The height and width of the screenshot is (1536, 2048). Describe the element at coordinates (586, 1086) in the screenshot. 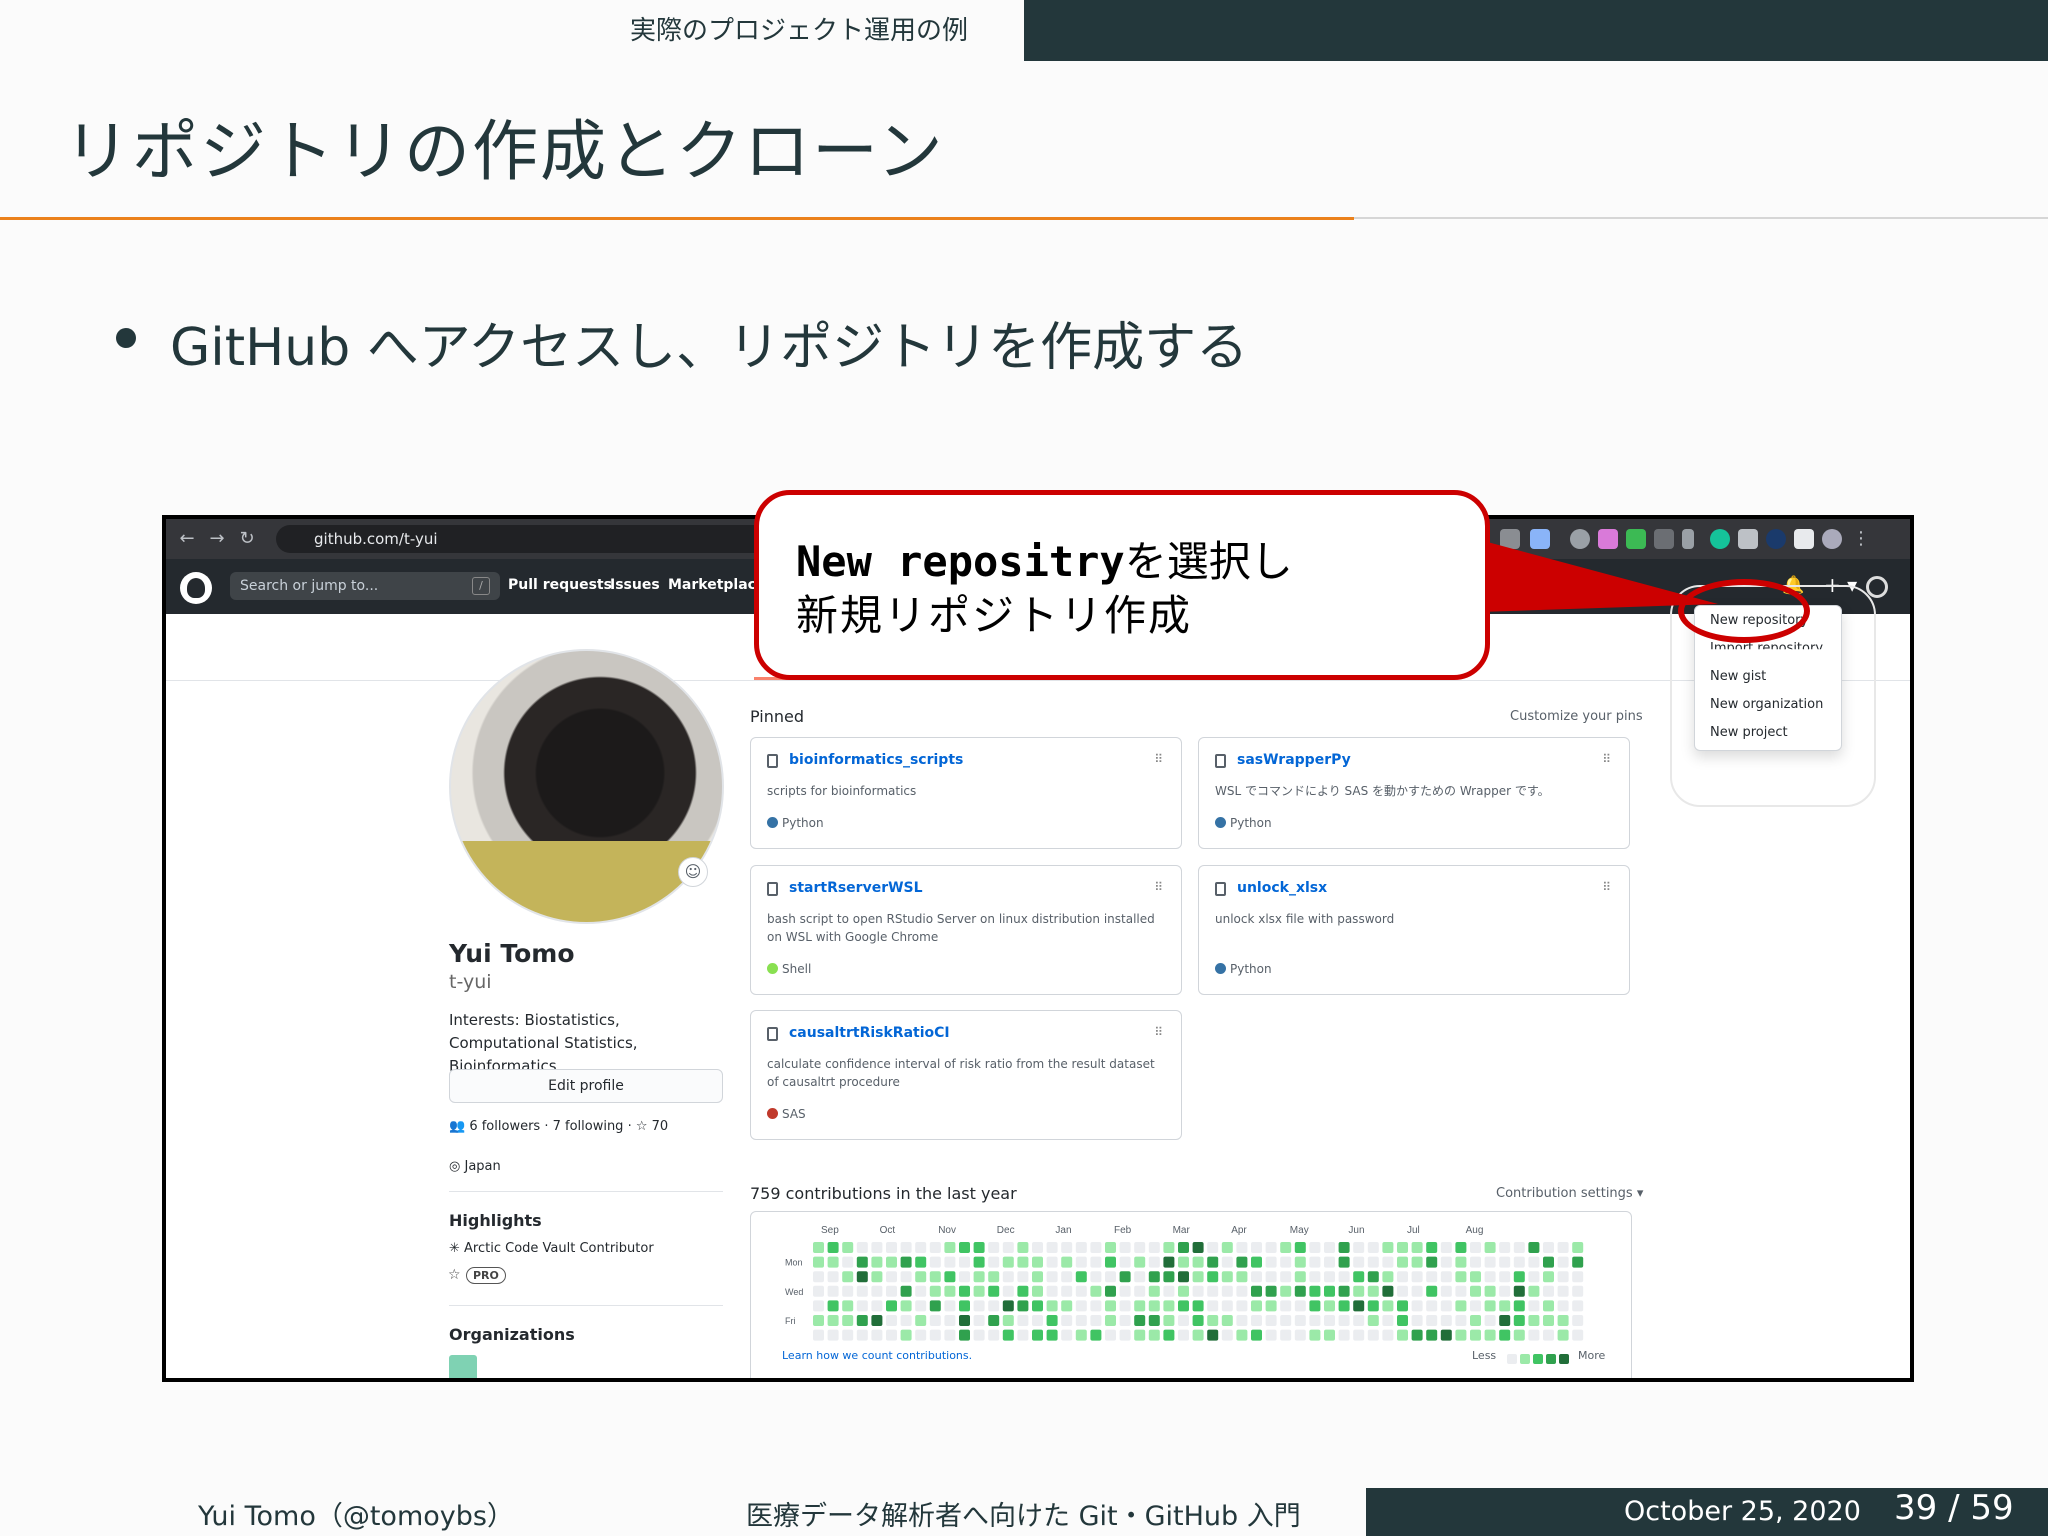

I see `edit-profile-button: Edit profile` at that location.